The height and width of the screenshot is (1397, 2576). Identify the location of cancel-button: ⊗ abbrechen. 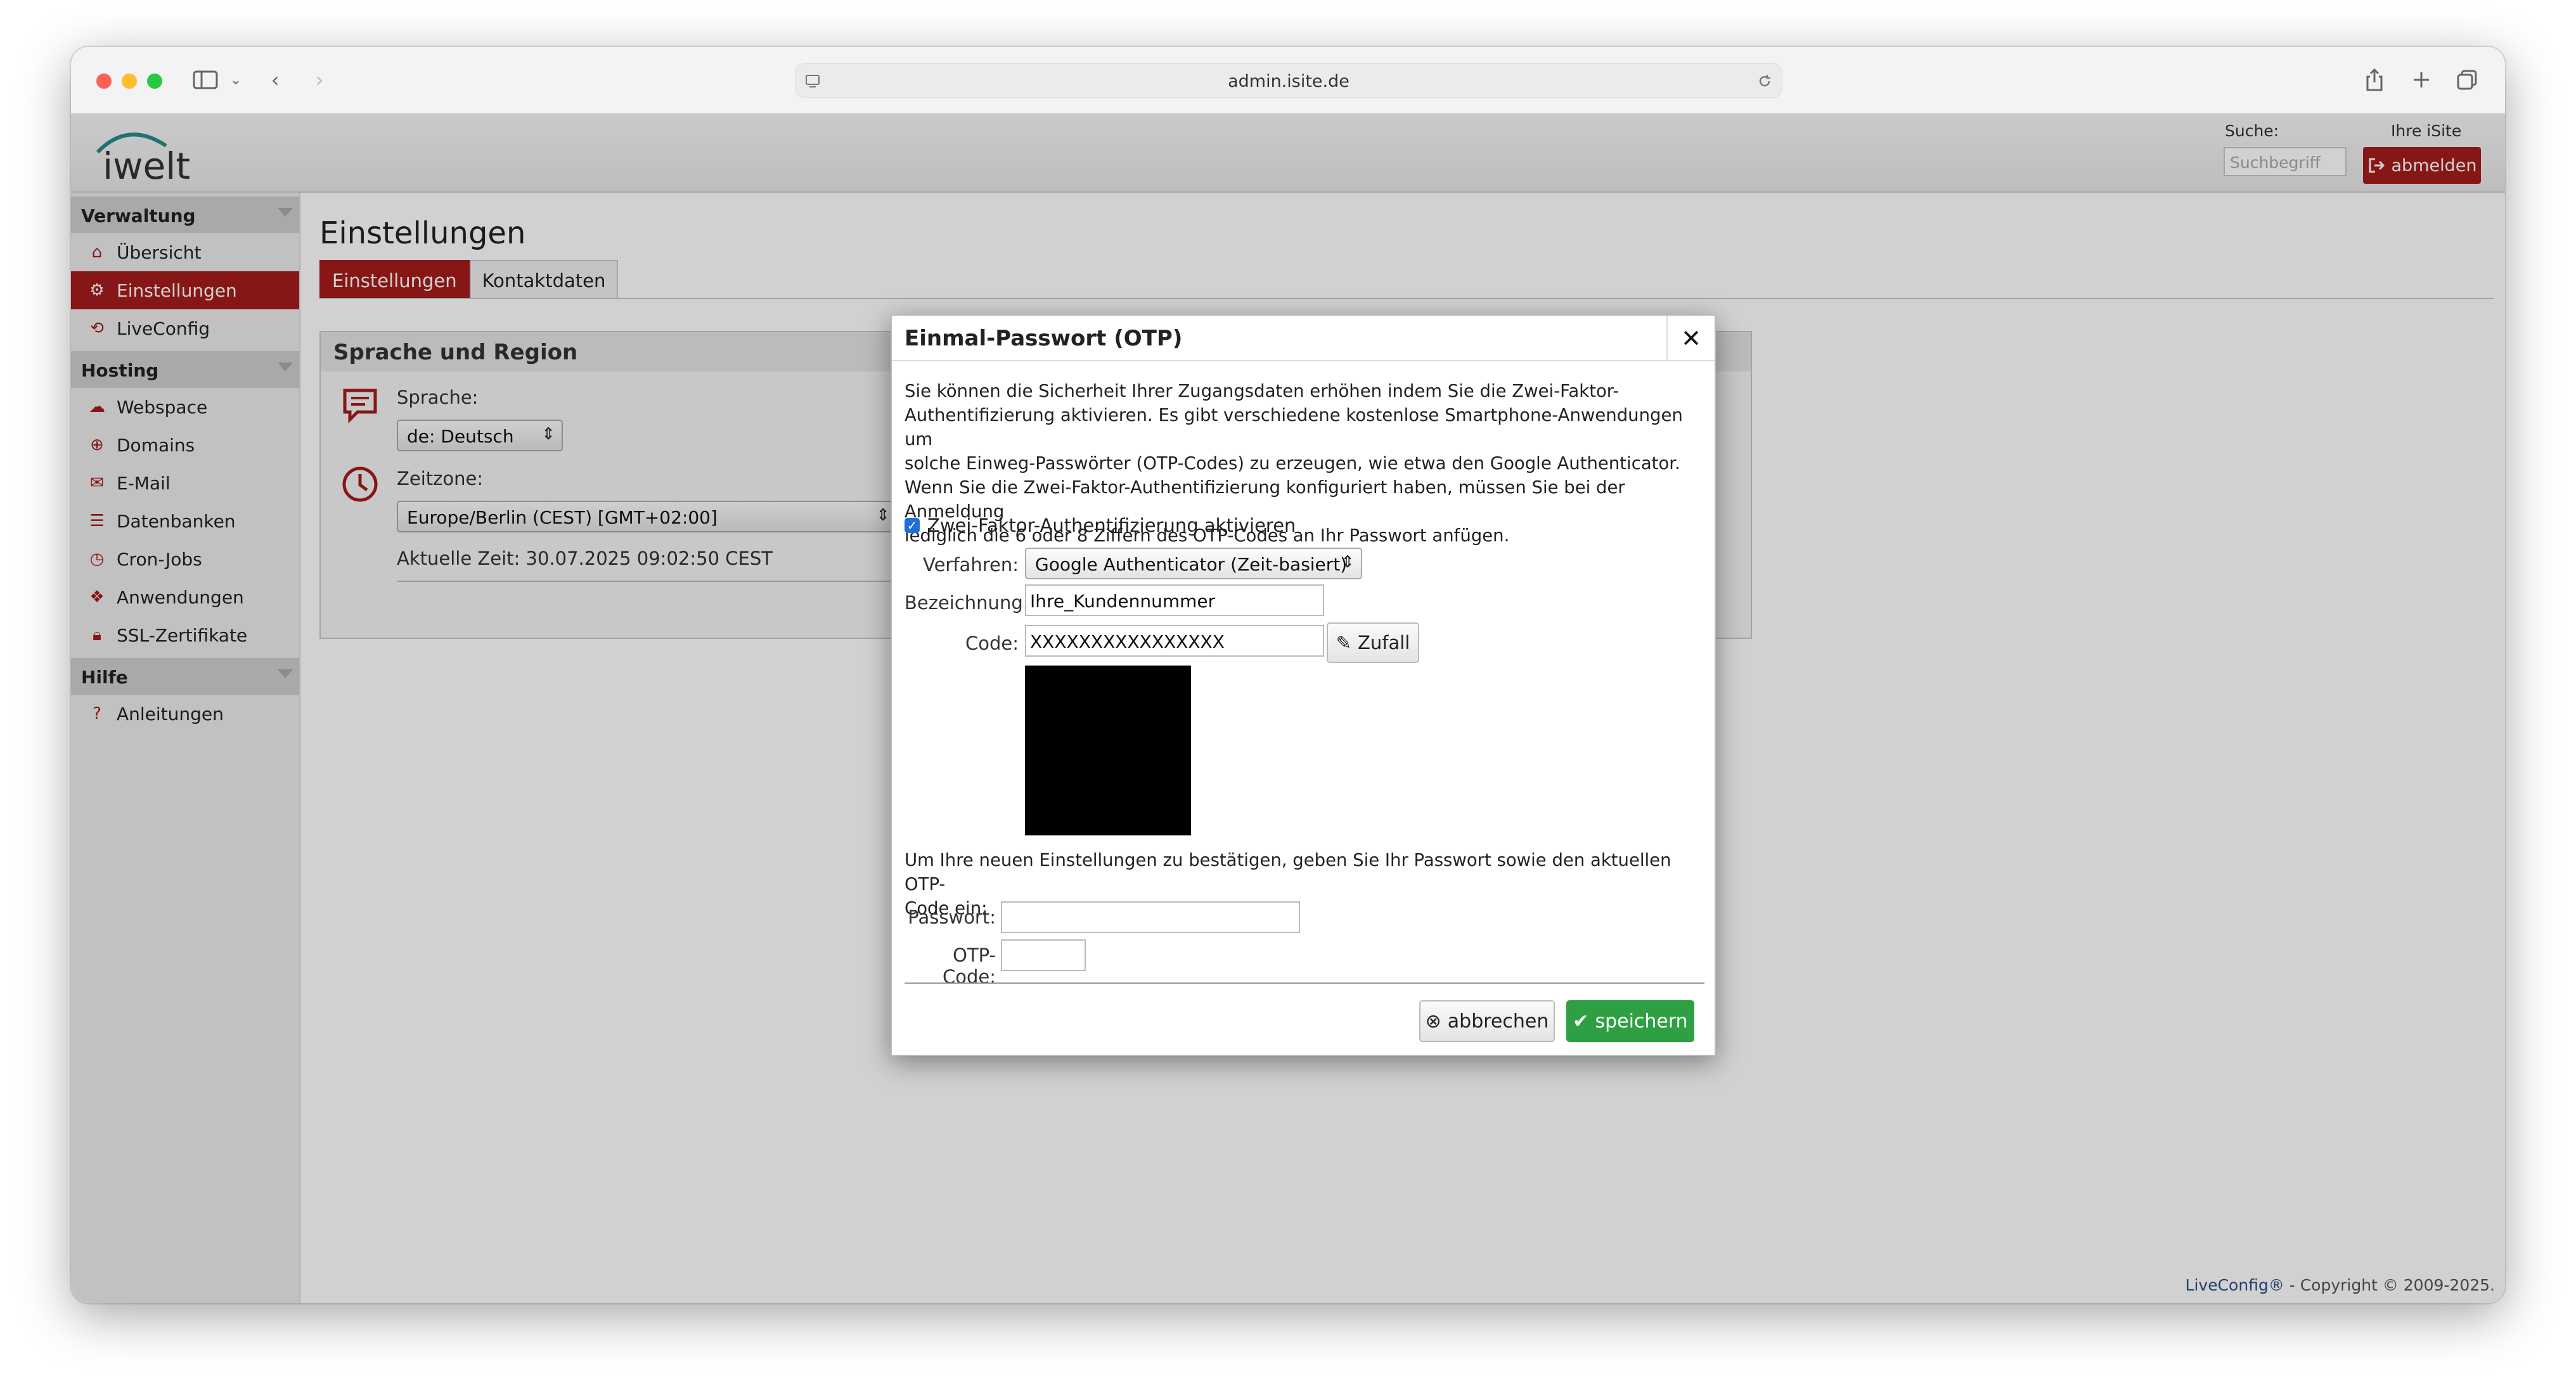
(1487, 1021).